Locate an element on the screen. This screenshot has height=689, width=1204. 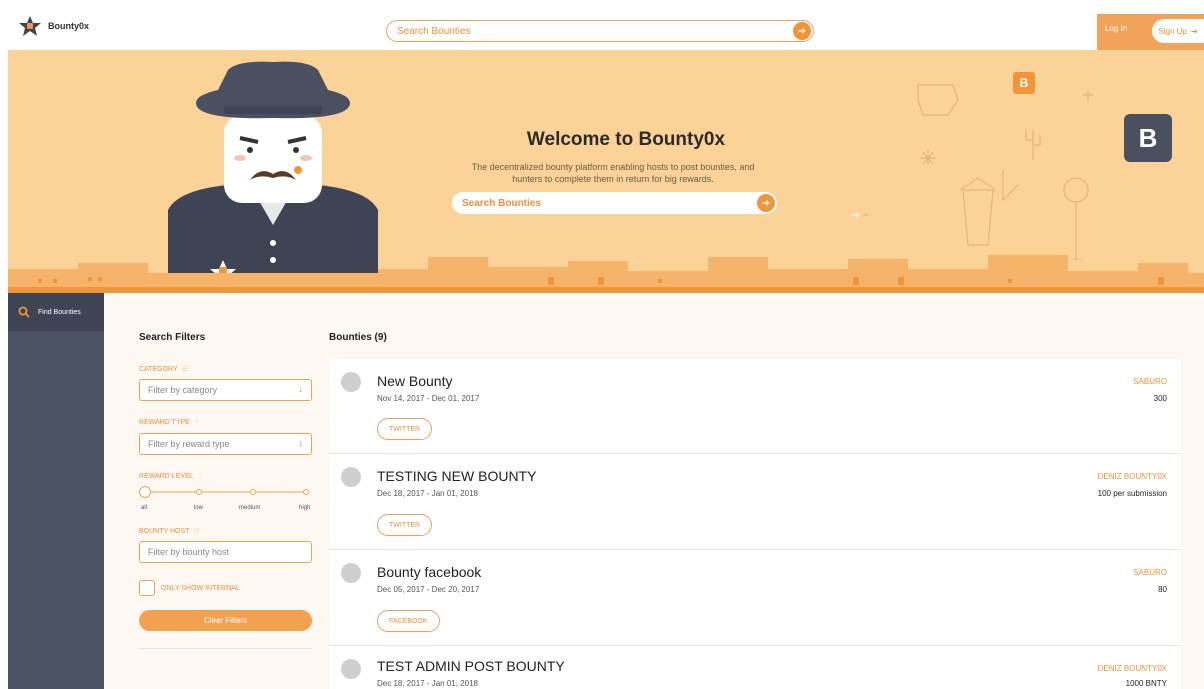
reward-type-select: Filter by reward type ↓ is located at coordinates (225, 444).